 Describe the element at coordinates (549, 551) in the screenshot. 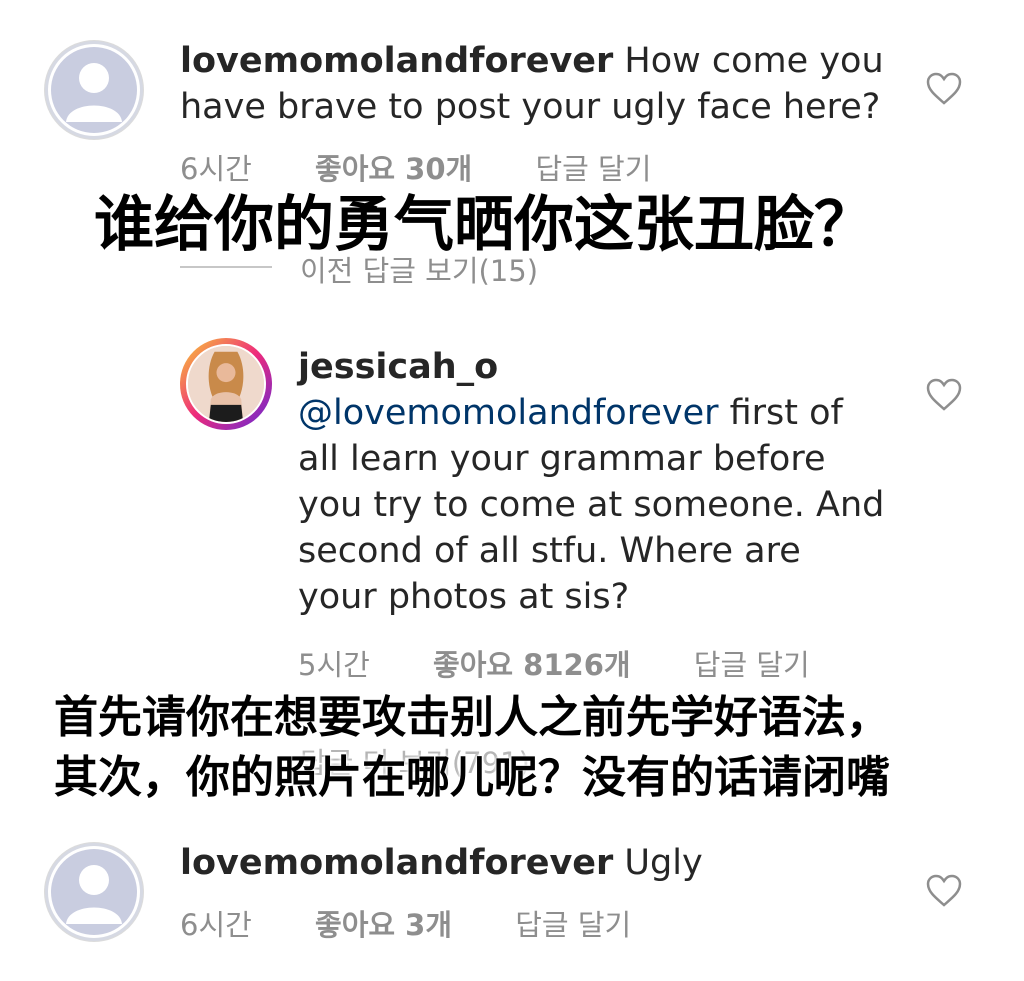

I see `comment-body: second of all stfu. Where are` at that location.